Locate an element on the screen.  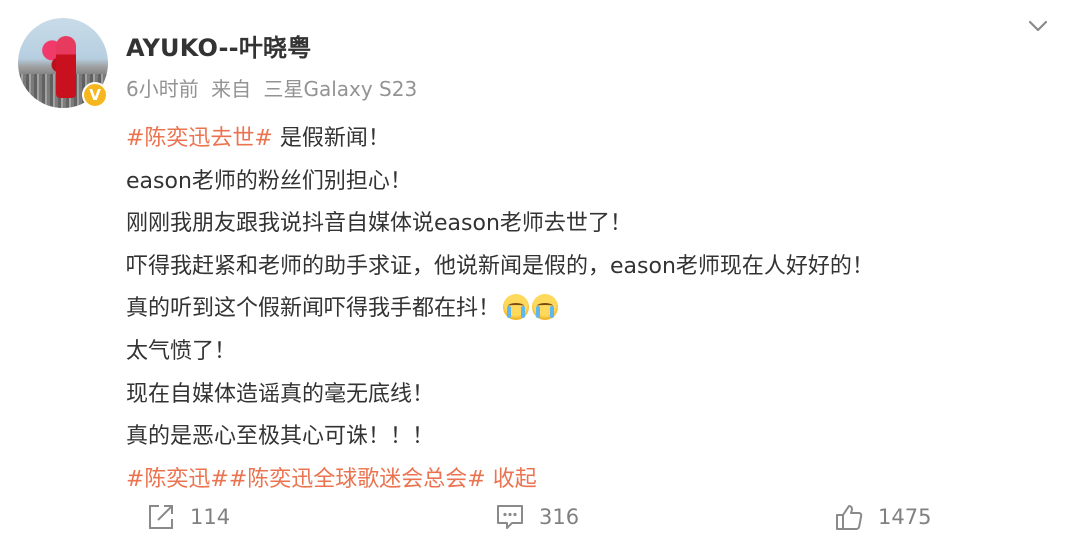
hashtag-link: 收起 is located at coordinates (511, 479).